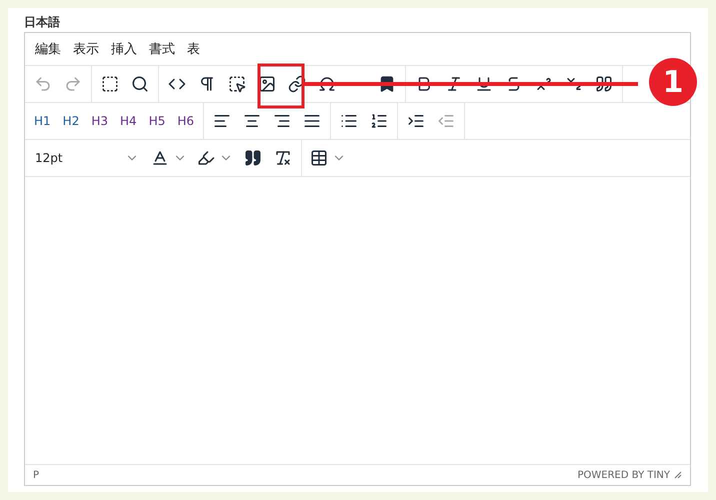 Image resolution: width=716 pixels, height=500 pixels. What do you see at coordinates (446, 121) in the screenshot?
I see `outdent-icon` at bounding box center [446, 121].